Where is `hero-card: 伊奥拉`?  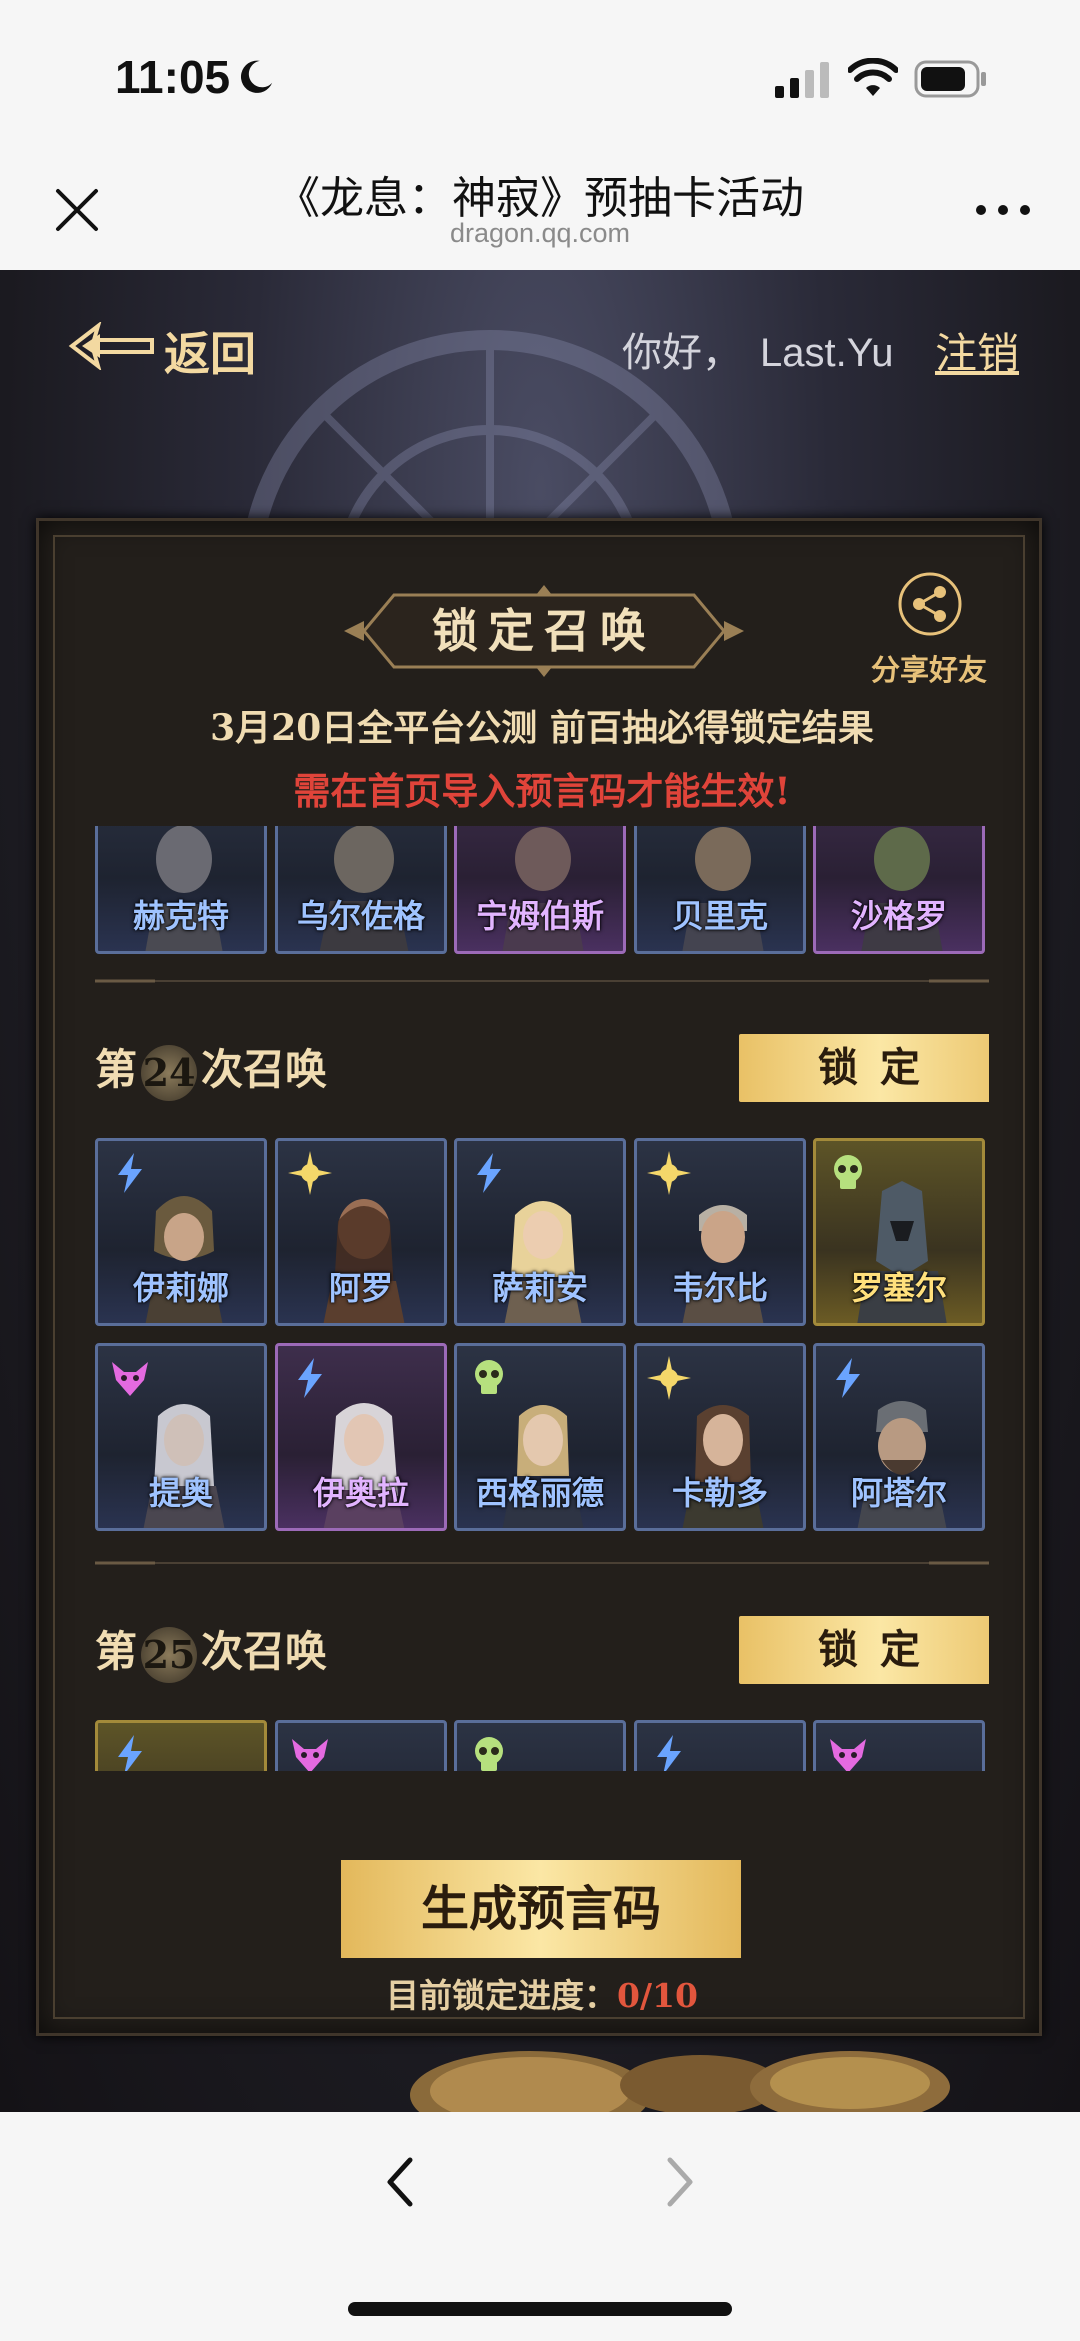
hero-card: 伊奥拉 is located at coordinates (361, 1437).